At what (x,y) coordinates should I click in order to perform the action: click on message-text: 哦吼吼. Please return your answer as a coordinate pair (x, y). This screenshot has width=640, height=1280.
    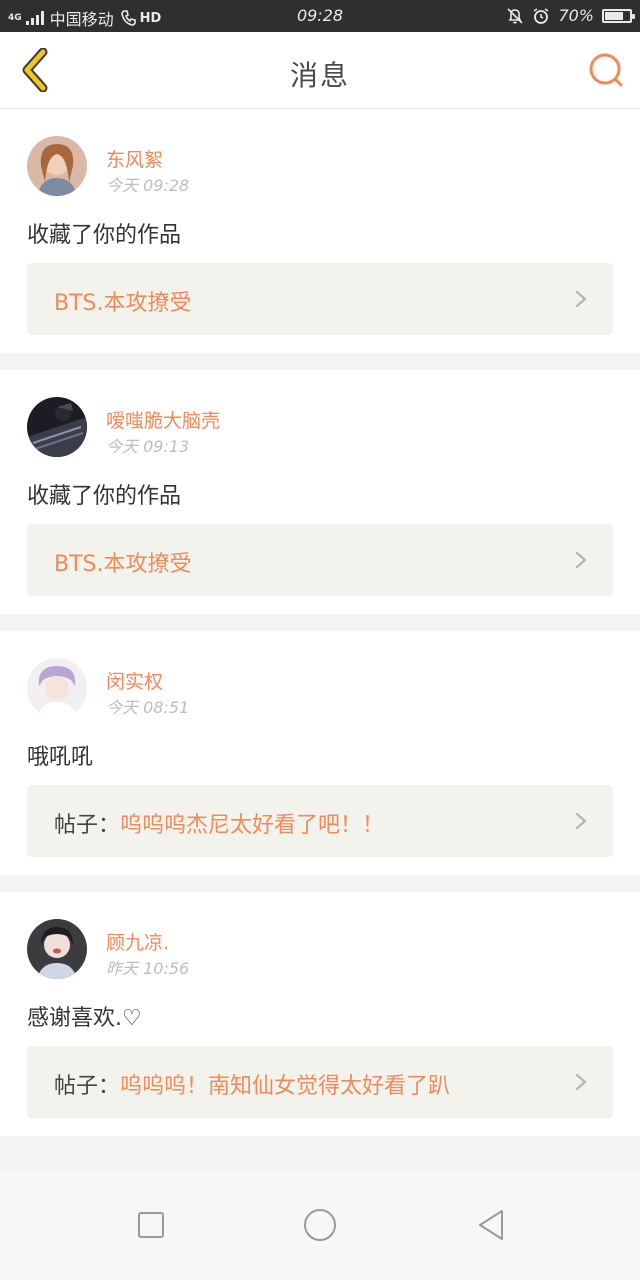
    Looking at the image, I should click on (60, 757).